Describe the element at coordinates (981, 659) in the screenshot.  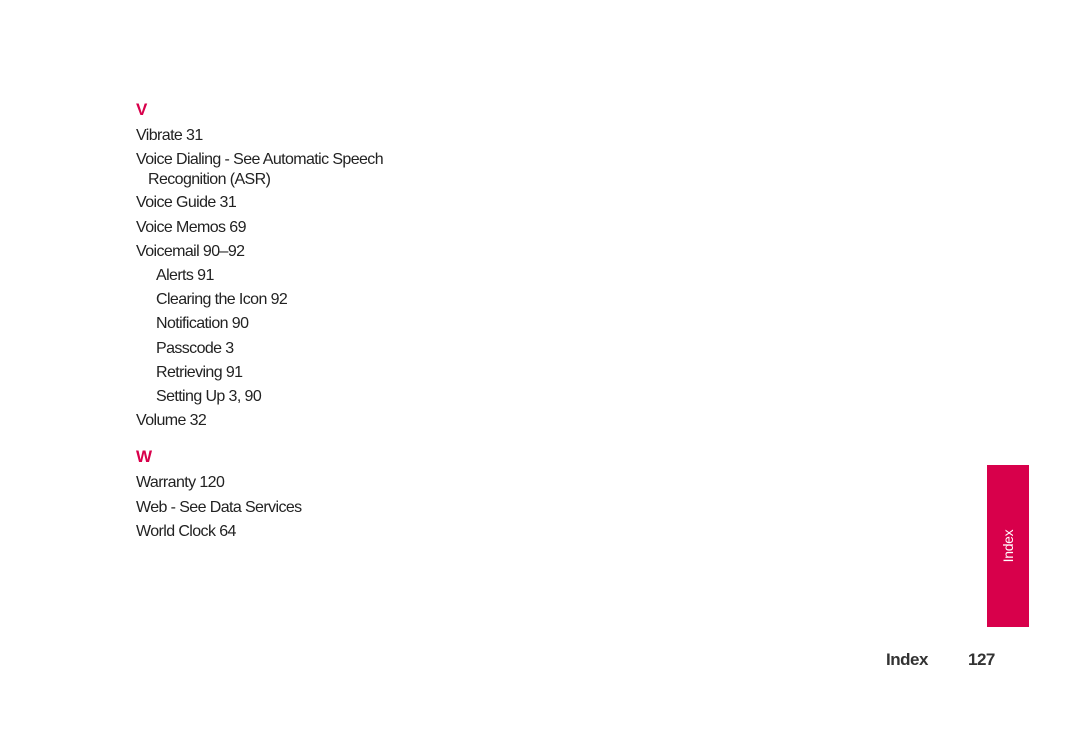
I see `footer-page-number: 127` at that location.